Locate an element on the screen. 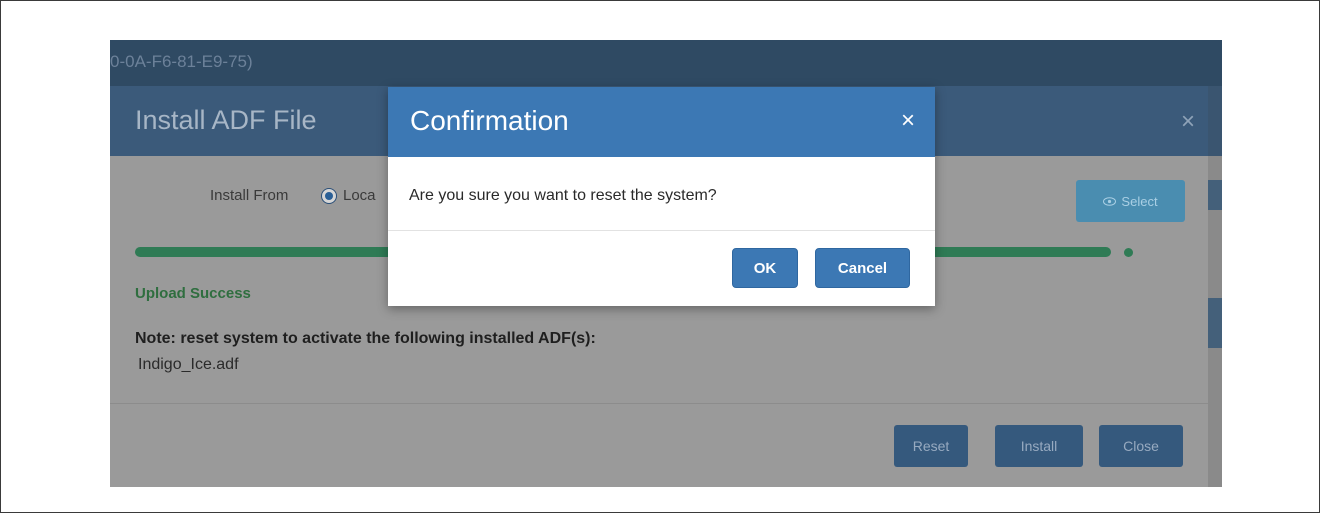  radio-selected-dot is located at coordinates (329, 196).